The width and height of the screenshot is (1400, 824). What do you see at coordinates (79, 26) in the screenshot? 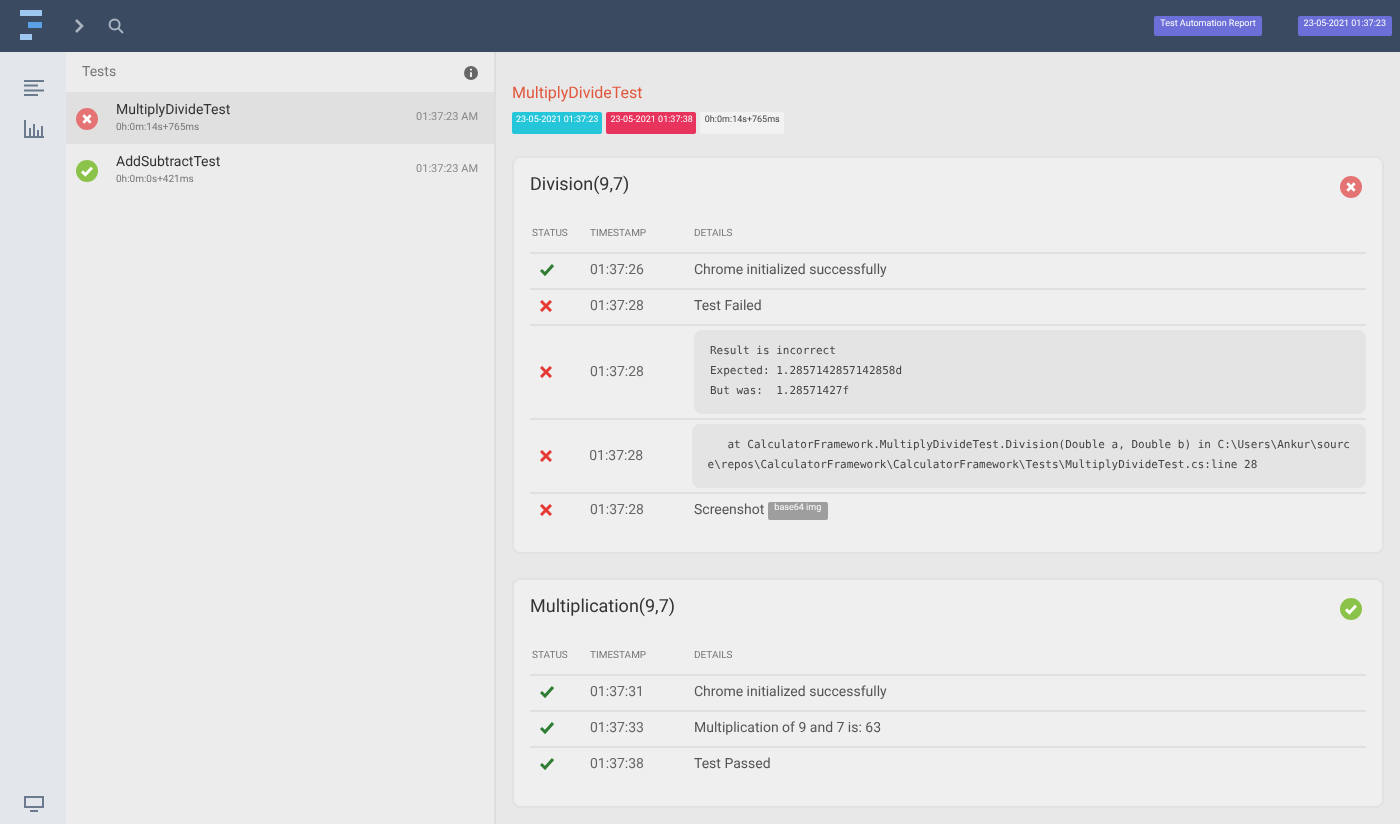
I see `chevron-right-icon` at bounding box center [79, 26].